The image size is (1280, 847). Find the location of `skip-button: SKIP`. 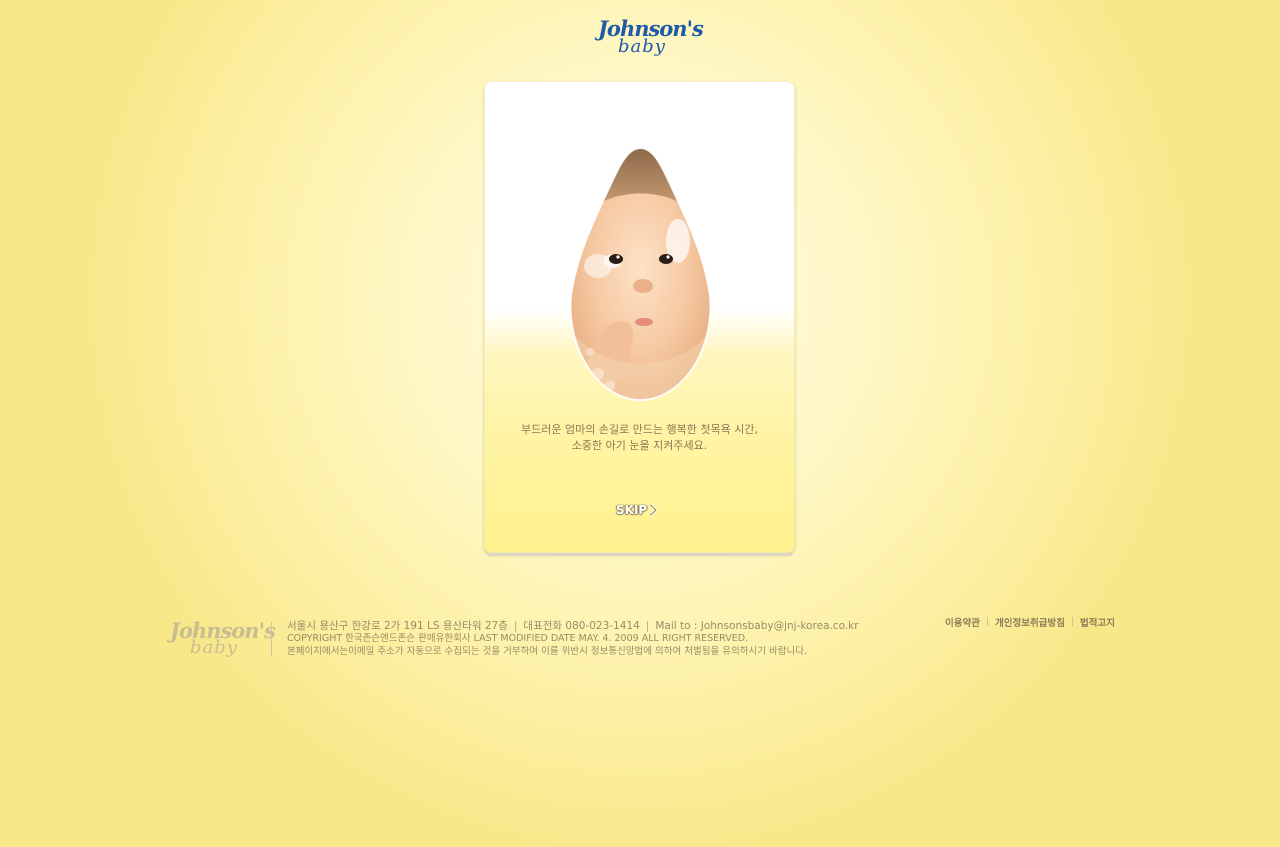

skip-button: SKIP is located at coordinates (640, 510).